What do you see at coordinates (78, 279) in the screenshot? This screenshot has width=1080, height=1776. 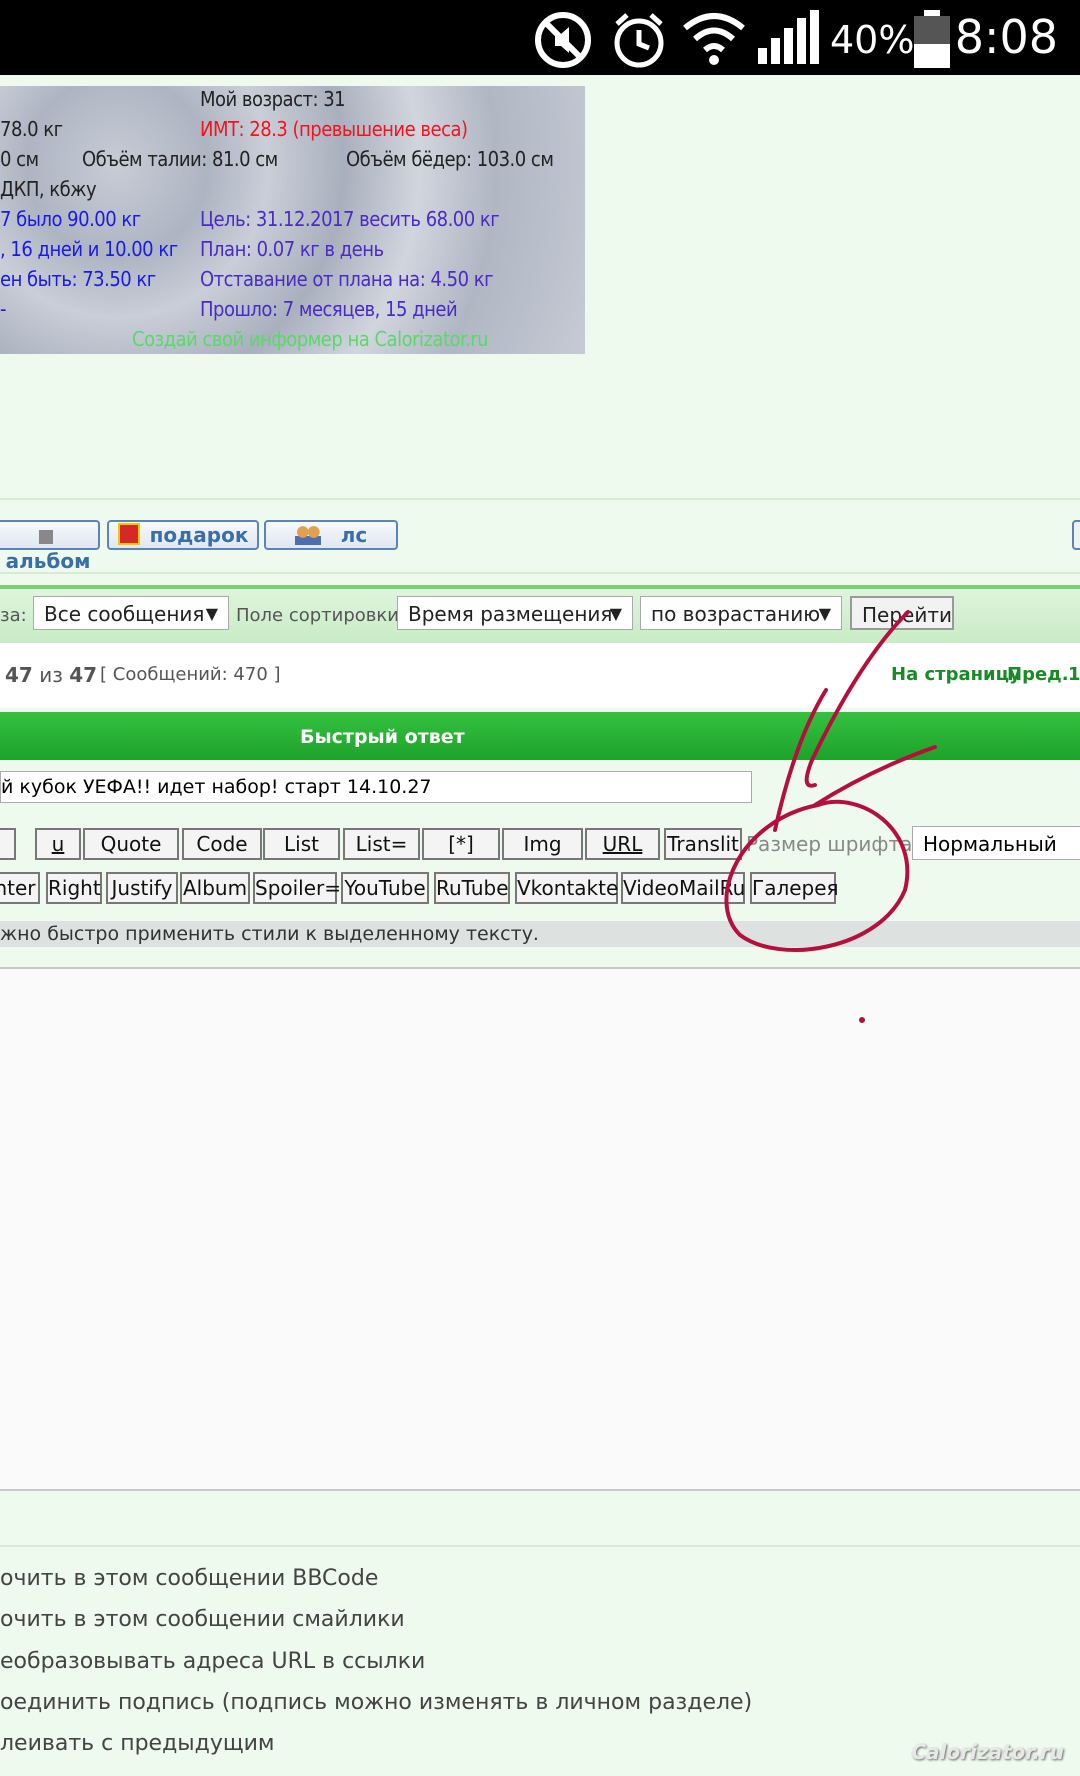 I see `informer-should: ен быть: 73.50 кг` at bounding box center [78, 279].